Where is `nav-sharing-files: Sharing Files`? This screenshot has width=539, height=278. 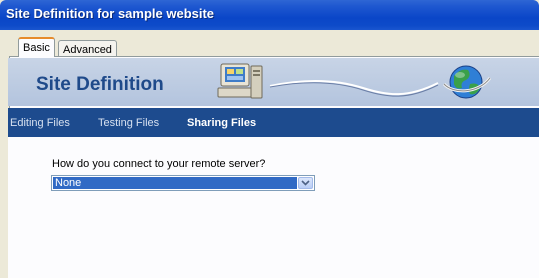 nav-sharing-files: Sharing Files is located at coordinates (221, 123).